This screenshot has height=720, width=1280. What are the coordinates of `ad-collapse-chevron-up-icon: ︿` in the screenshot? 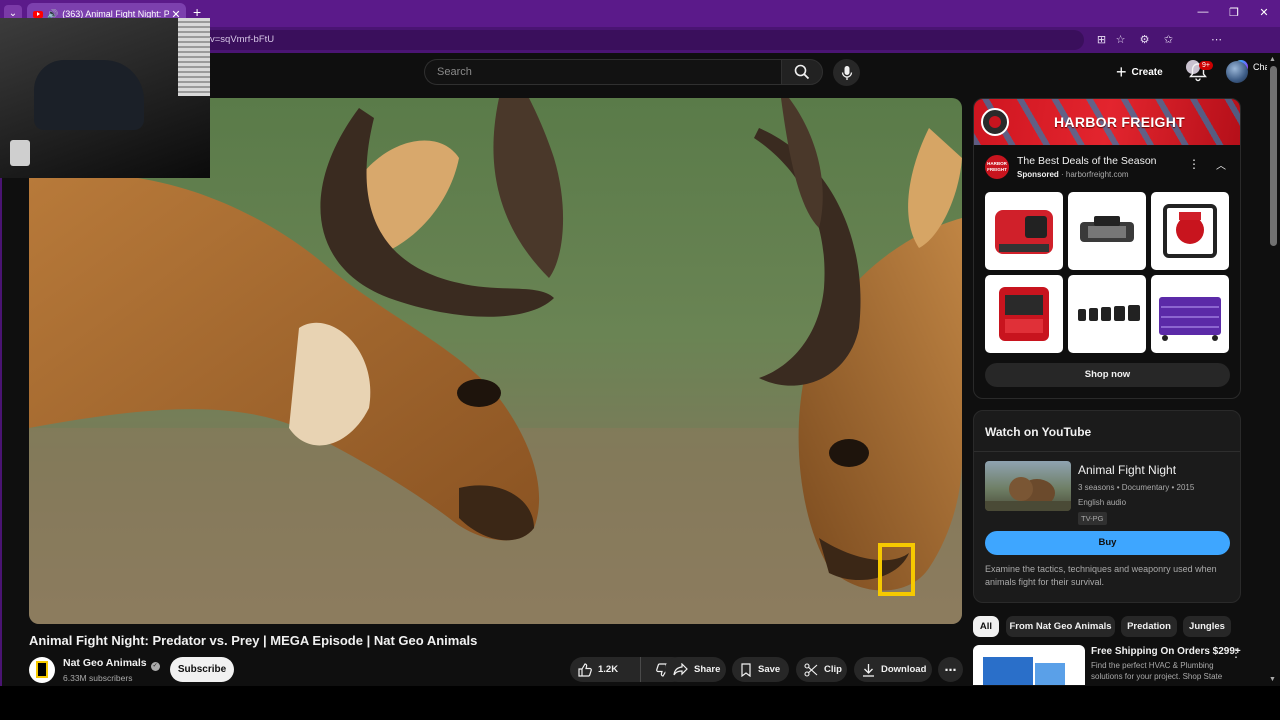 It's located at (1221, 164).